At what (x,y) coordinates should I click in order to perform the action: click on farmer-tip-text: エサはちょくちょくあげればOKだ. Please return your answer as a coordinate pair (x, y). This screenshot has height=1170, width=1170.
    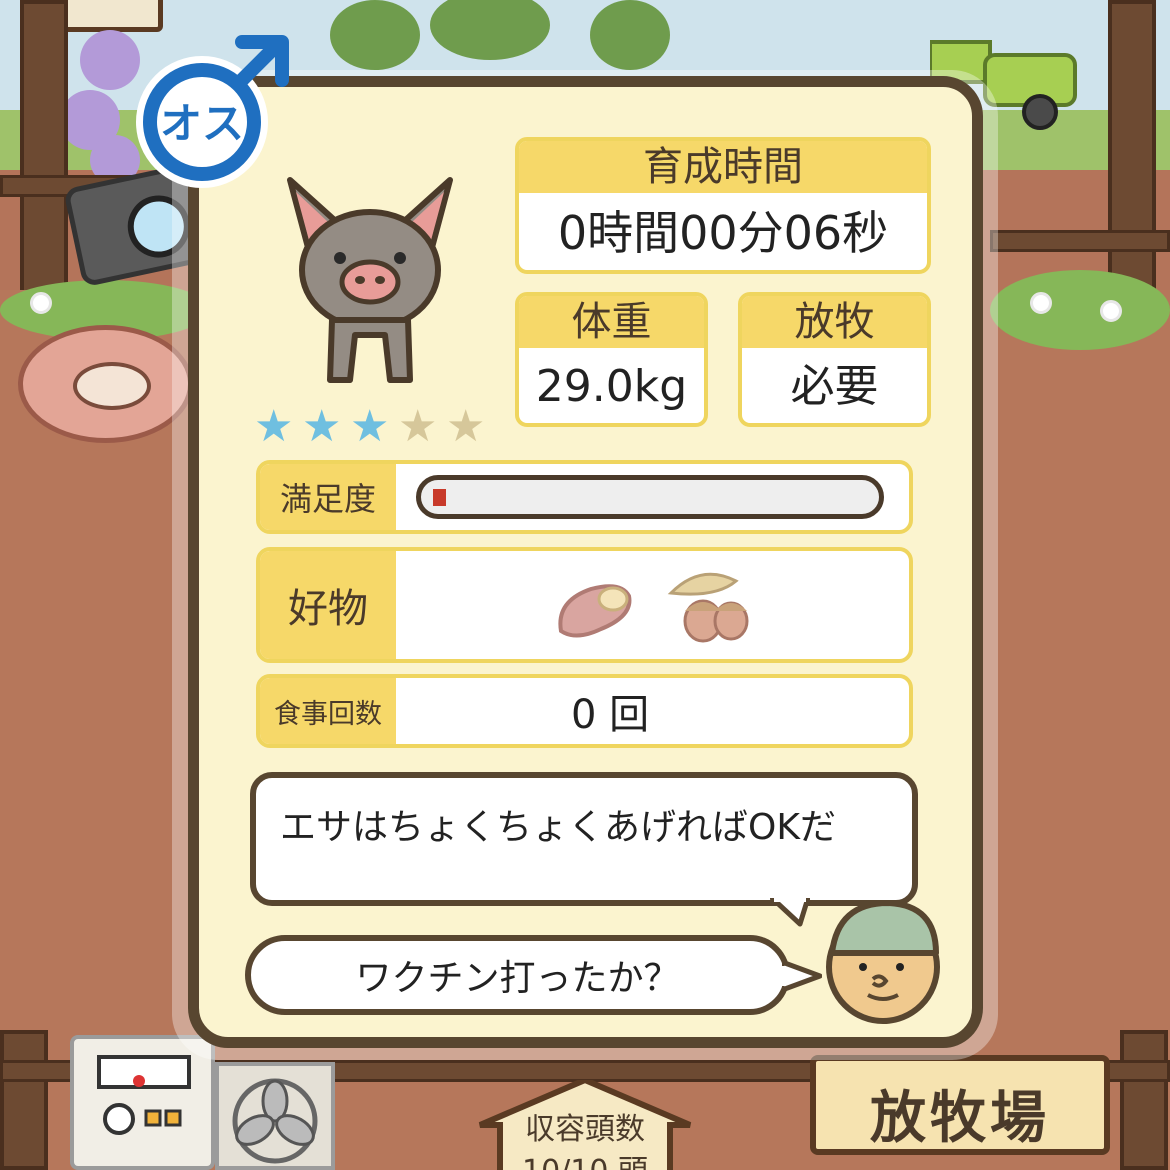
    Looking at the image, I should click on (558, 827).